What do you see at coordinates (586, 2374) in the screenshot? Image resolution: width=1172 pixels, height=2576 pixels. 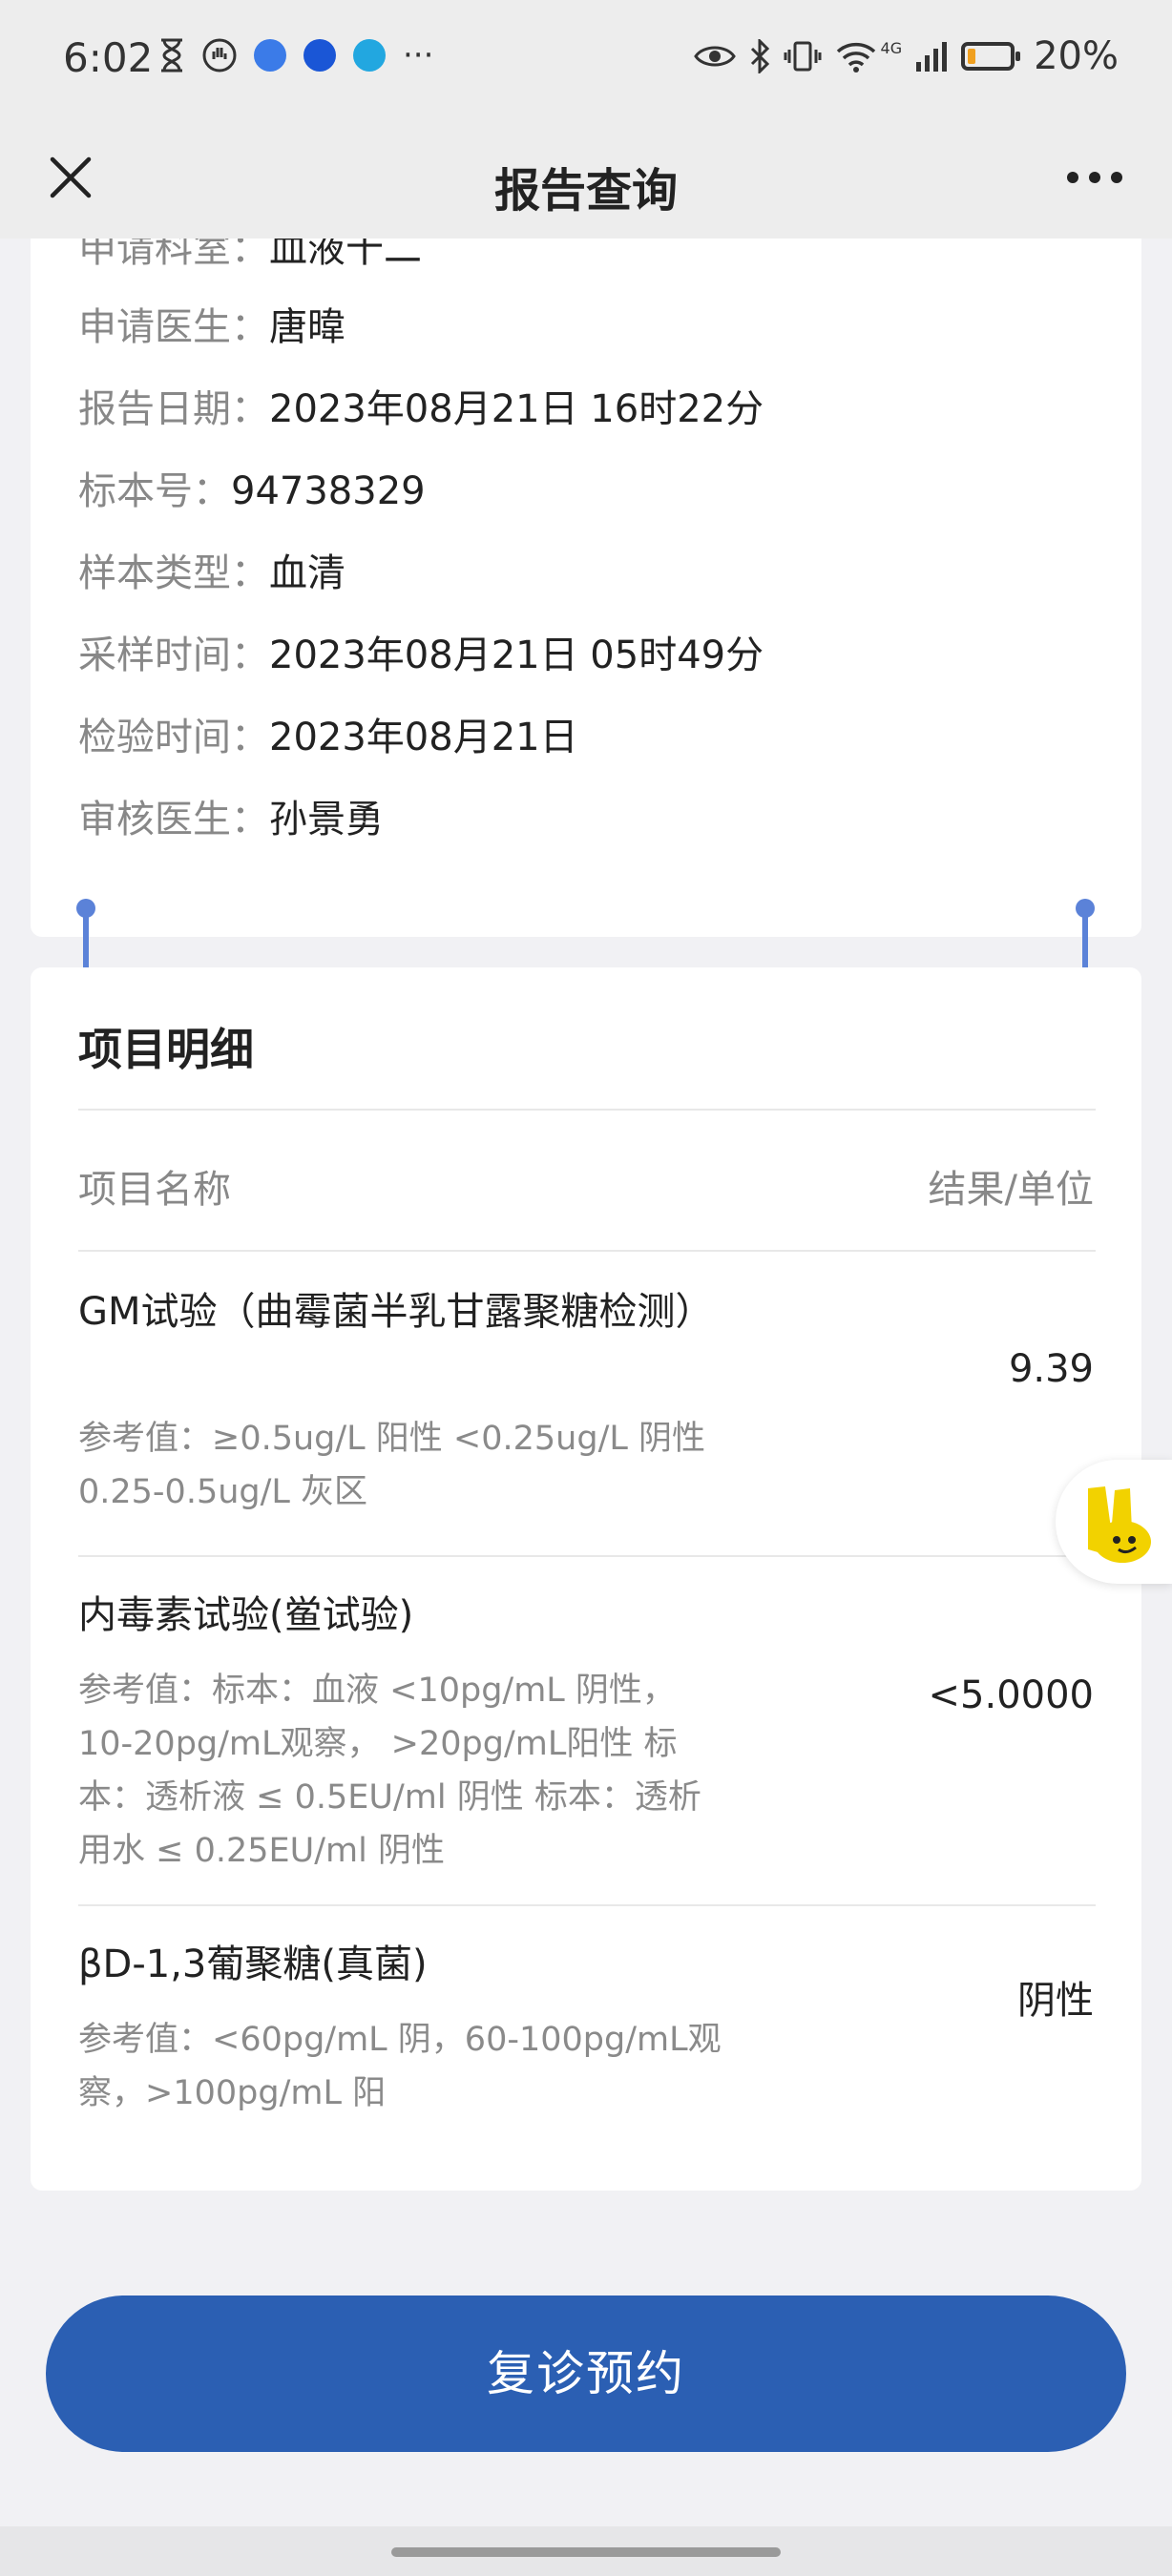 I see `follow-up-appointment-button: 复诊预约` at bounding box center [586, 2374].